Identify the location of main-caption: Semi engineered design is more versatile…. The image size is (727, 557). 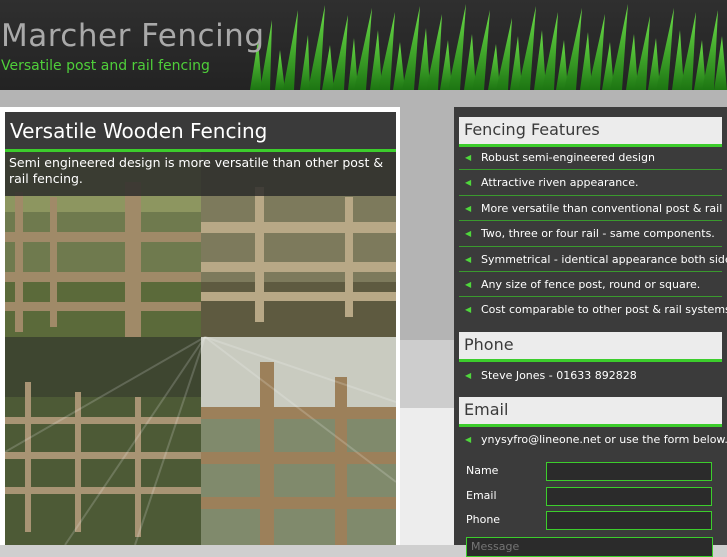
(200, 174).